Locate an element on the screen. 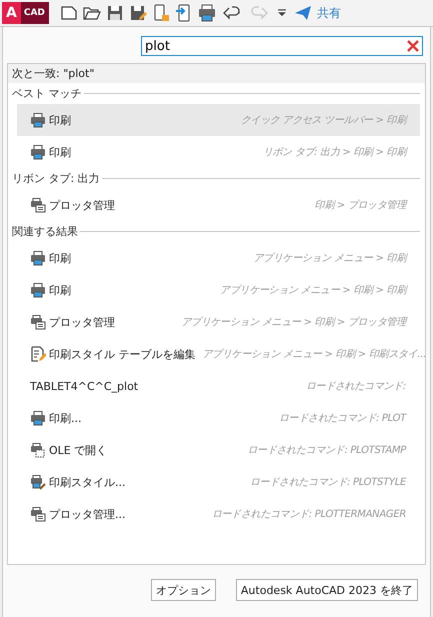 The height and width of the screenshot is (617, 433). result-item: 印刷スタイル... ロードされたコマンド: PLOTSTYLE is located at coordinates (218, 482).